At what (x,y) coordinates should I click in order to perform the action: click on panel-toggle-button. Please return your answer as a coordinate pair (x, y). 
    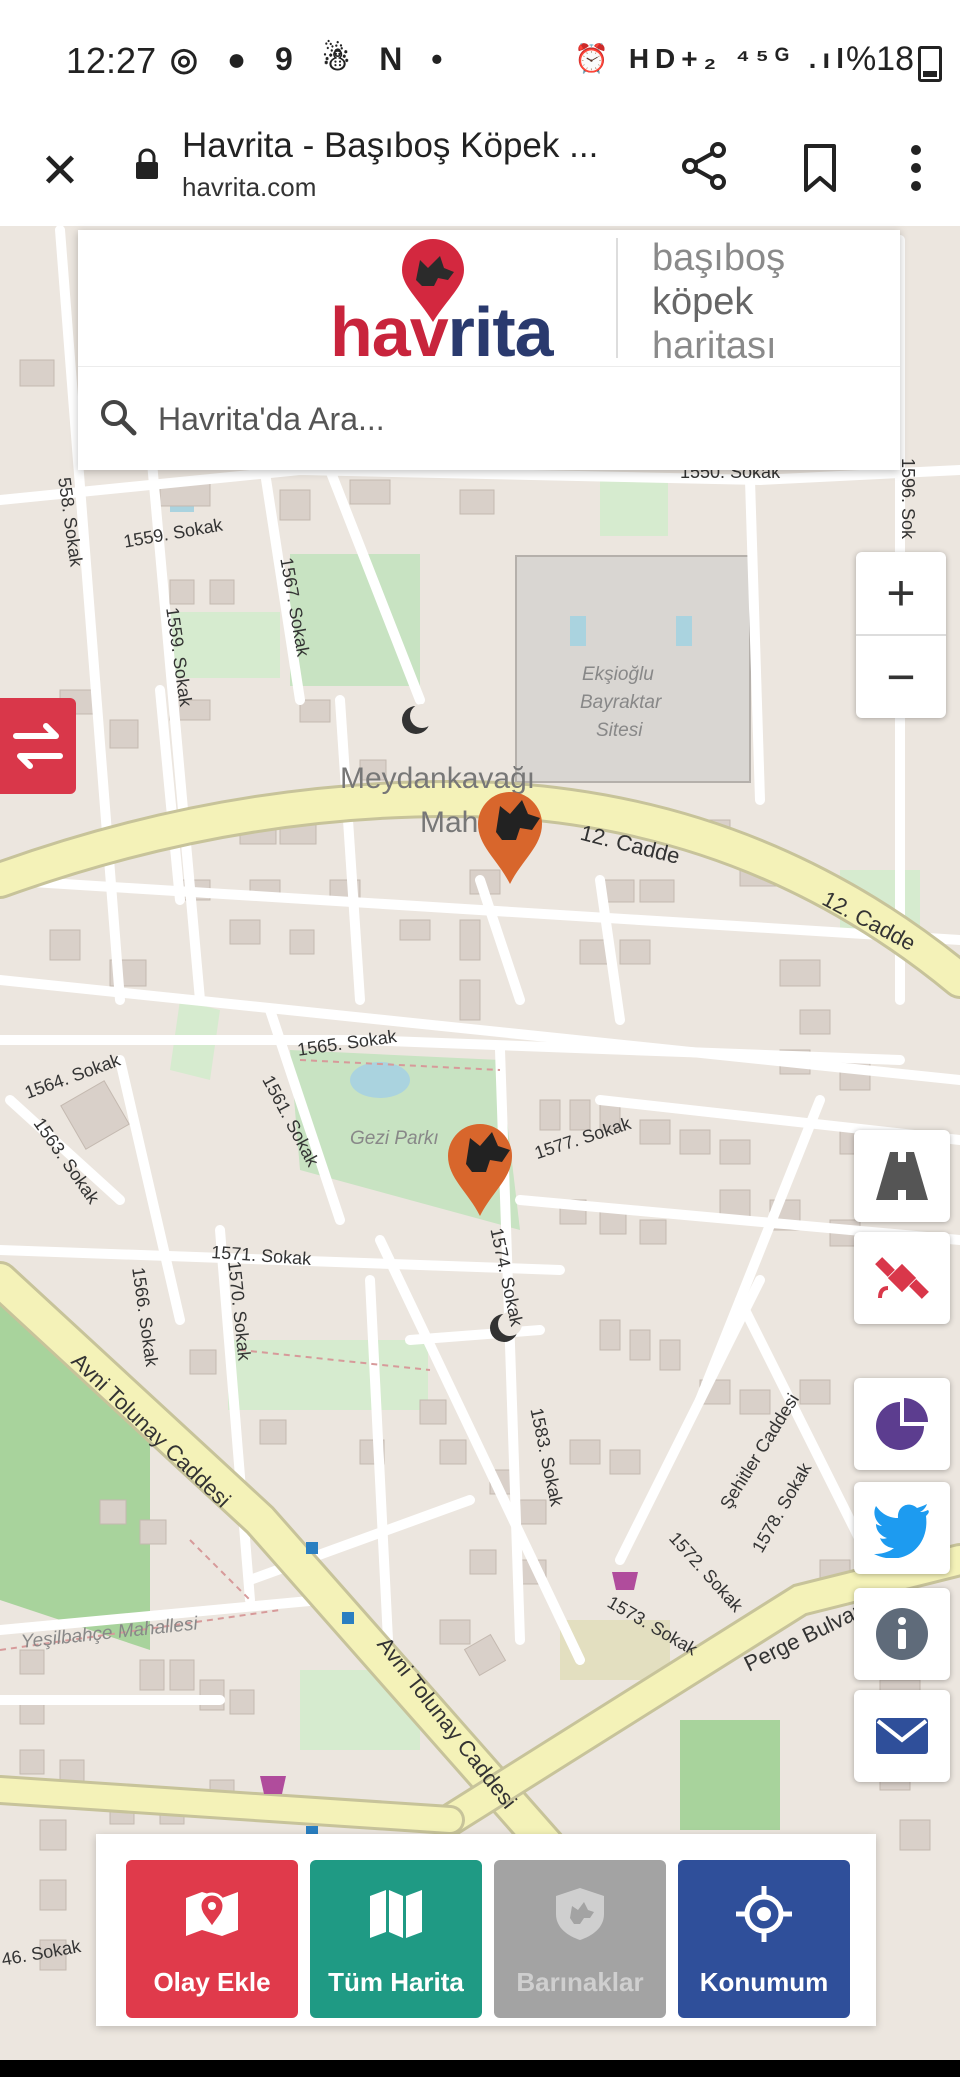
    Looking at the image, I should click on (38, 746).